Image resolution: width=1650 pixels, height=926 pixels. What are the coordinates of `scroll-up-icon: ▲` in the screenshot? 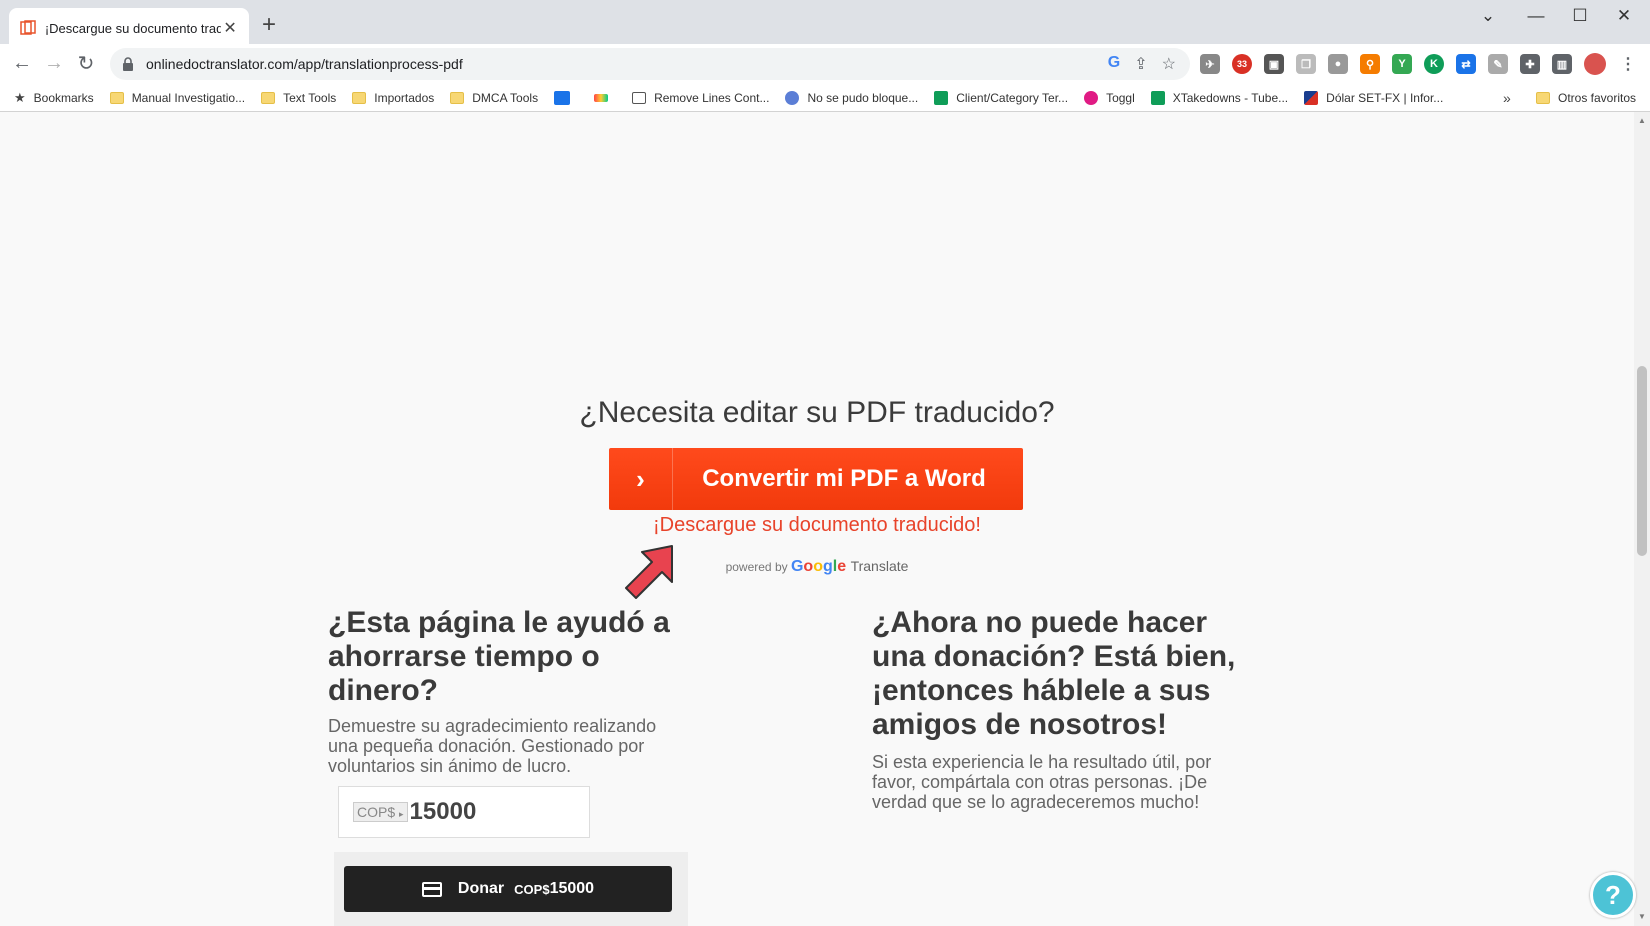 It's located at (1642, 120).